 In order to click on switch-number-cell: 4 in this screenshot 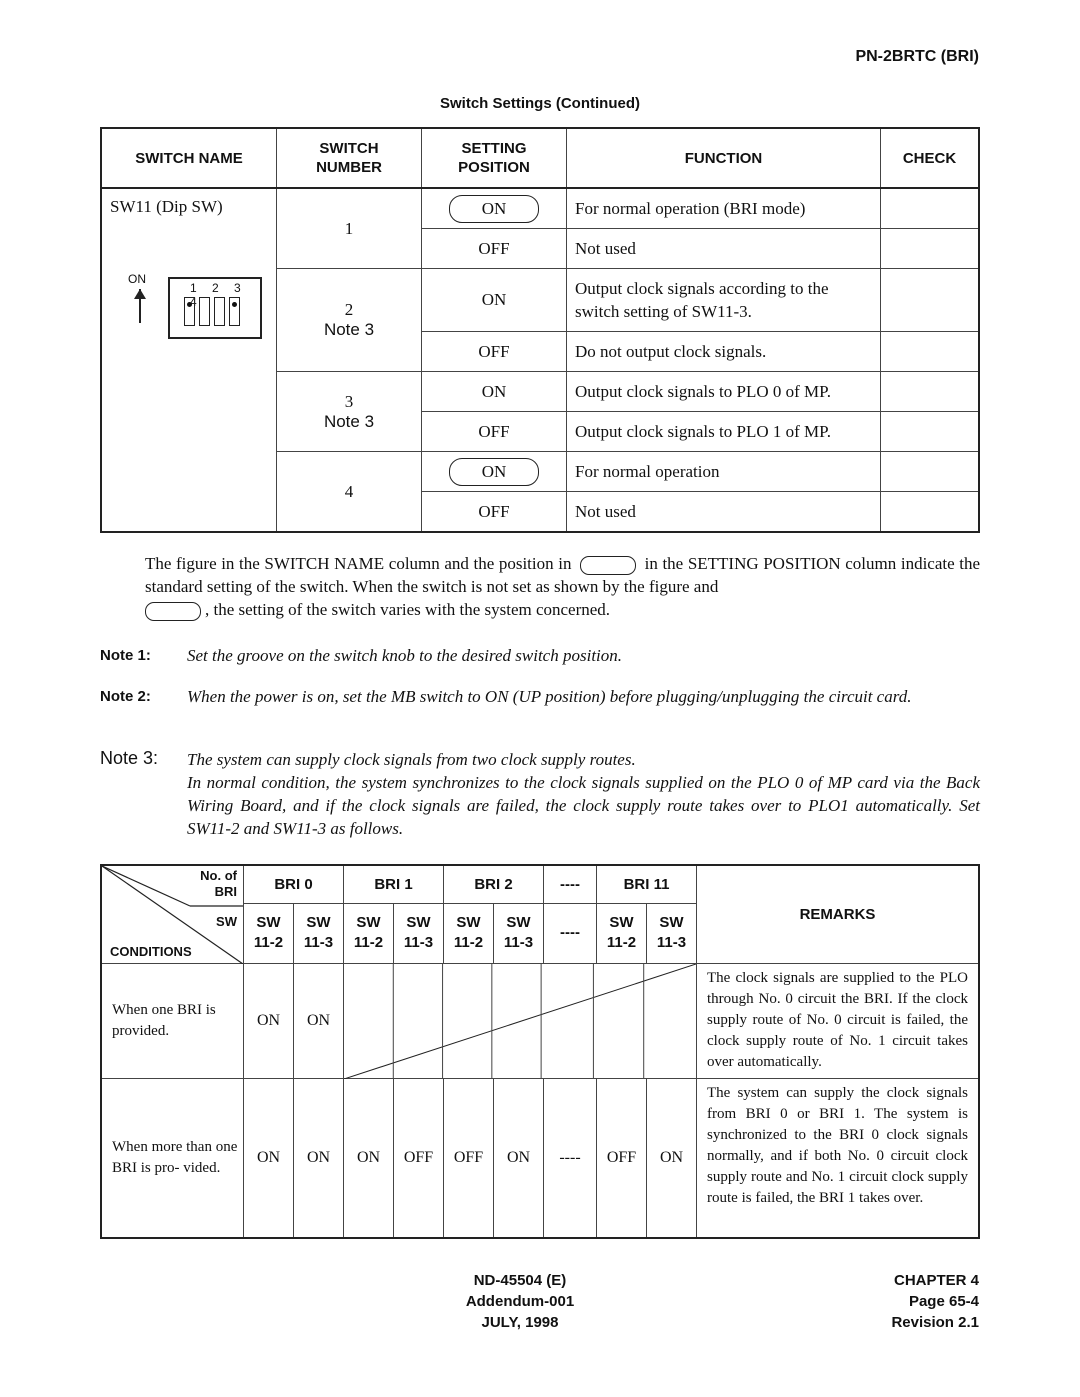, I will do `click(349, 492)`.